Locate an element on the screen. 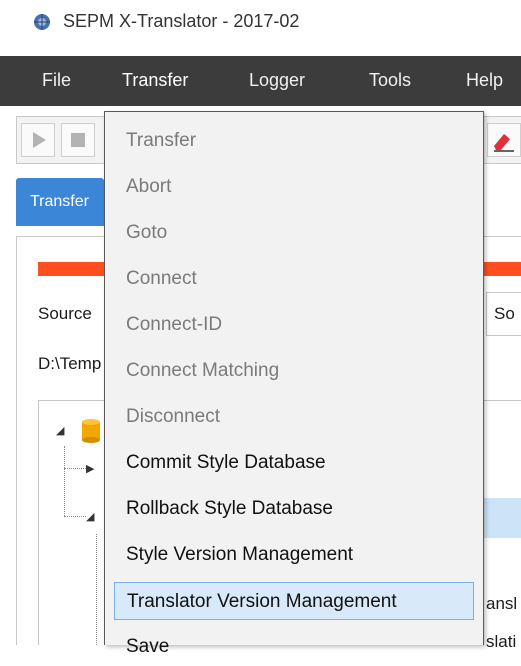 This screenshot has height=666, width=521. menu-item-goto: Goto is located at coordinates (294, 233).